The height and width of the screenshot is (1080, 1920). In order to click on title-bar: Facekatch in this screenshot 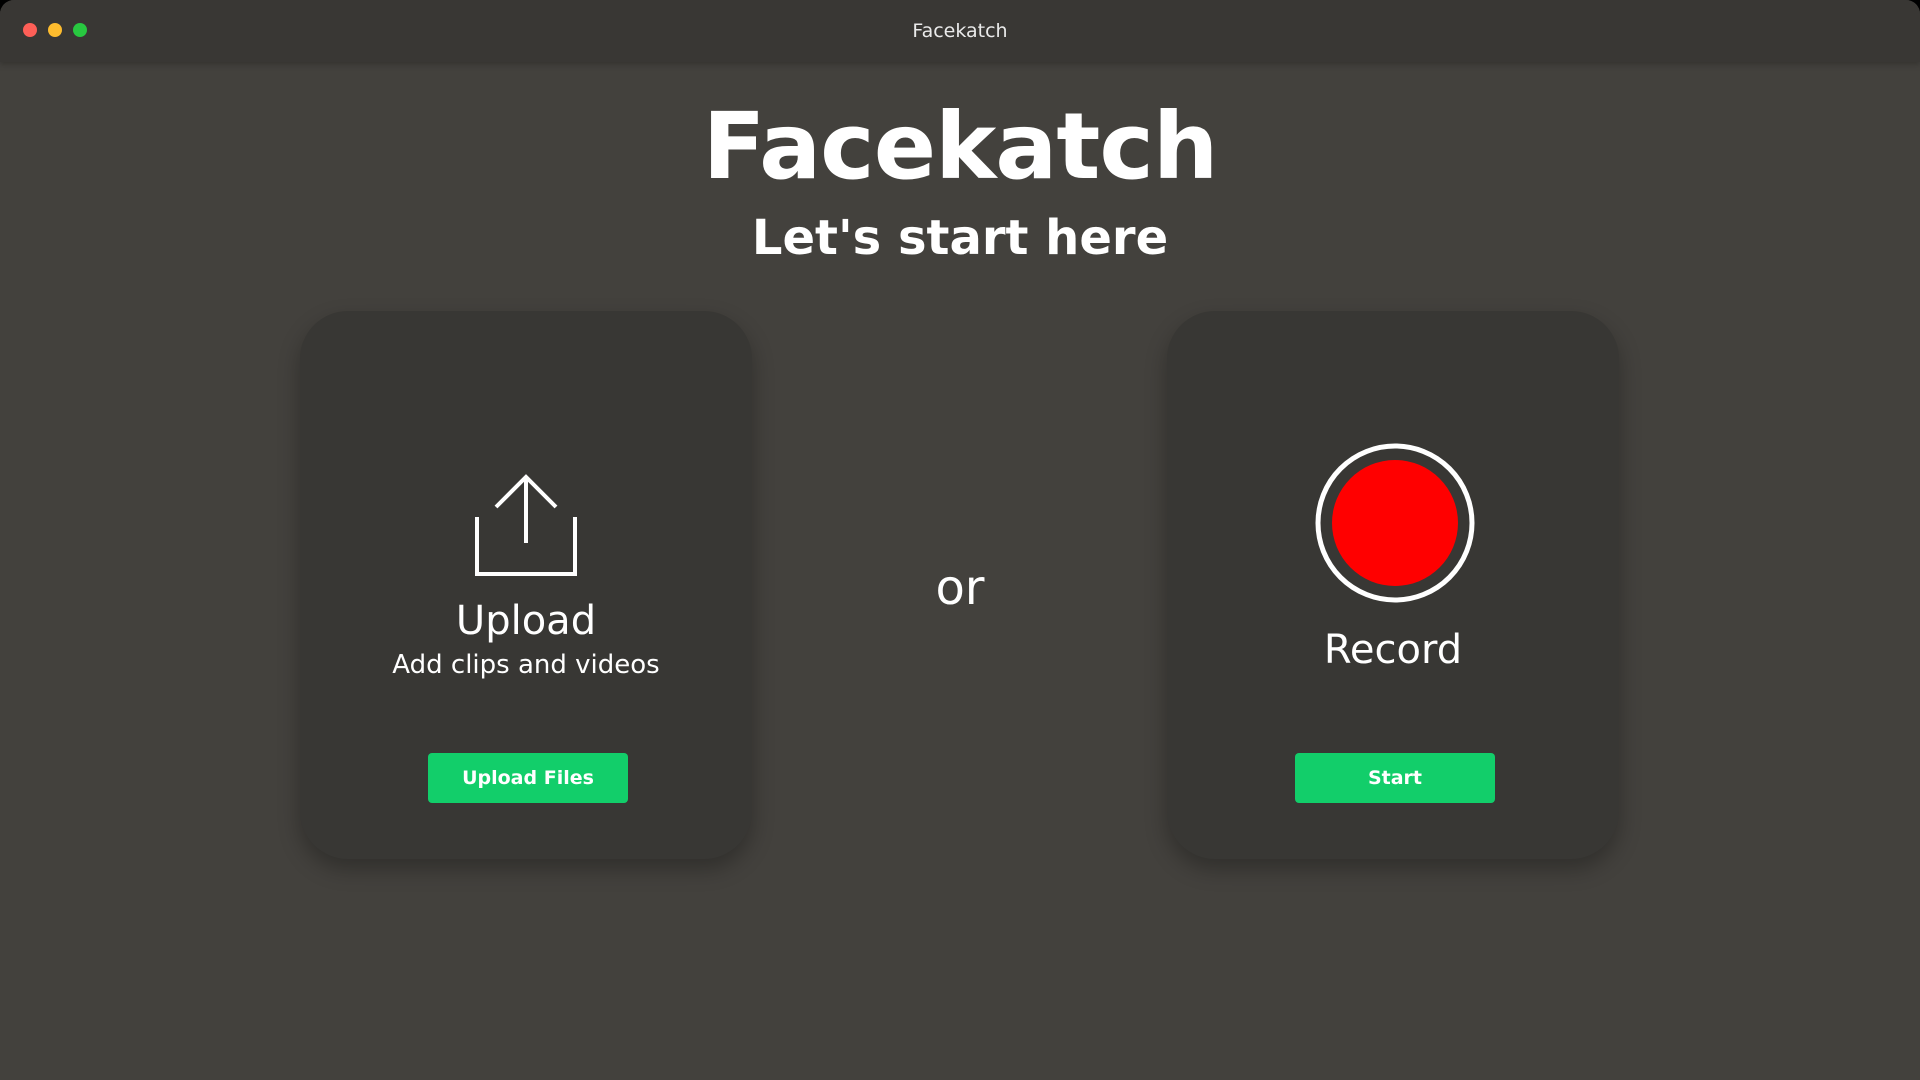, I will do `click(960, 31)`.